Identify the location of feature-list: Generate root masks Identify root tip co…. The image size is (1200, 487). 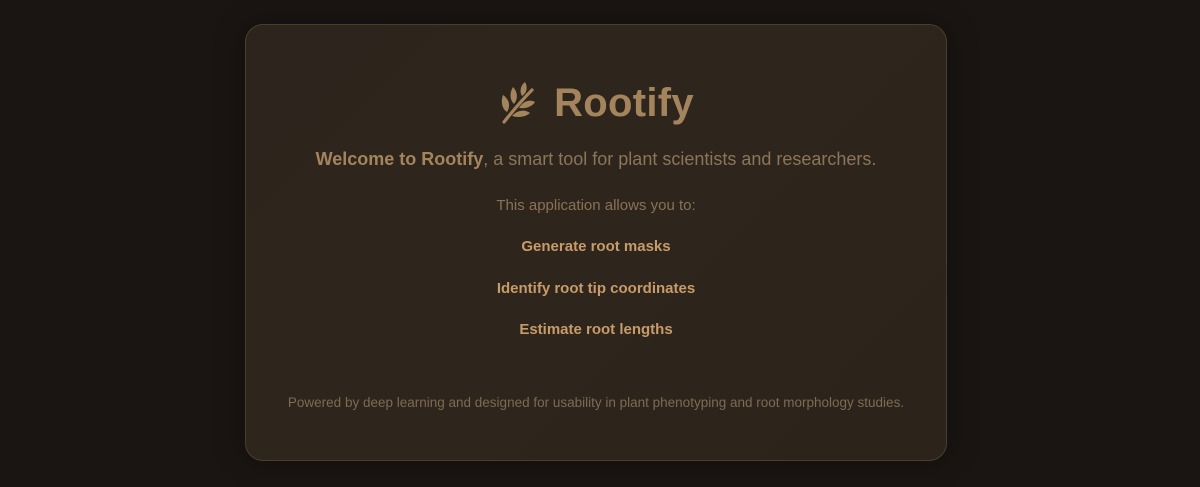
(596, 299).